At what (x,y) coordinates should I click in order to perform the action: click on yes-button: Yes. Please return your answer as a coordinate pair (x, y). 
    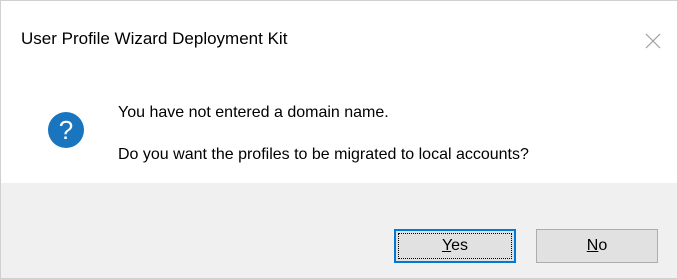
    Looking at the image, I should click on (455, 246).